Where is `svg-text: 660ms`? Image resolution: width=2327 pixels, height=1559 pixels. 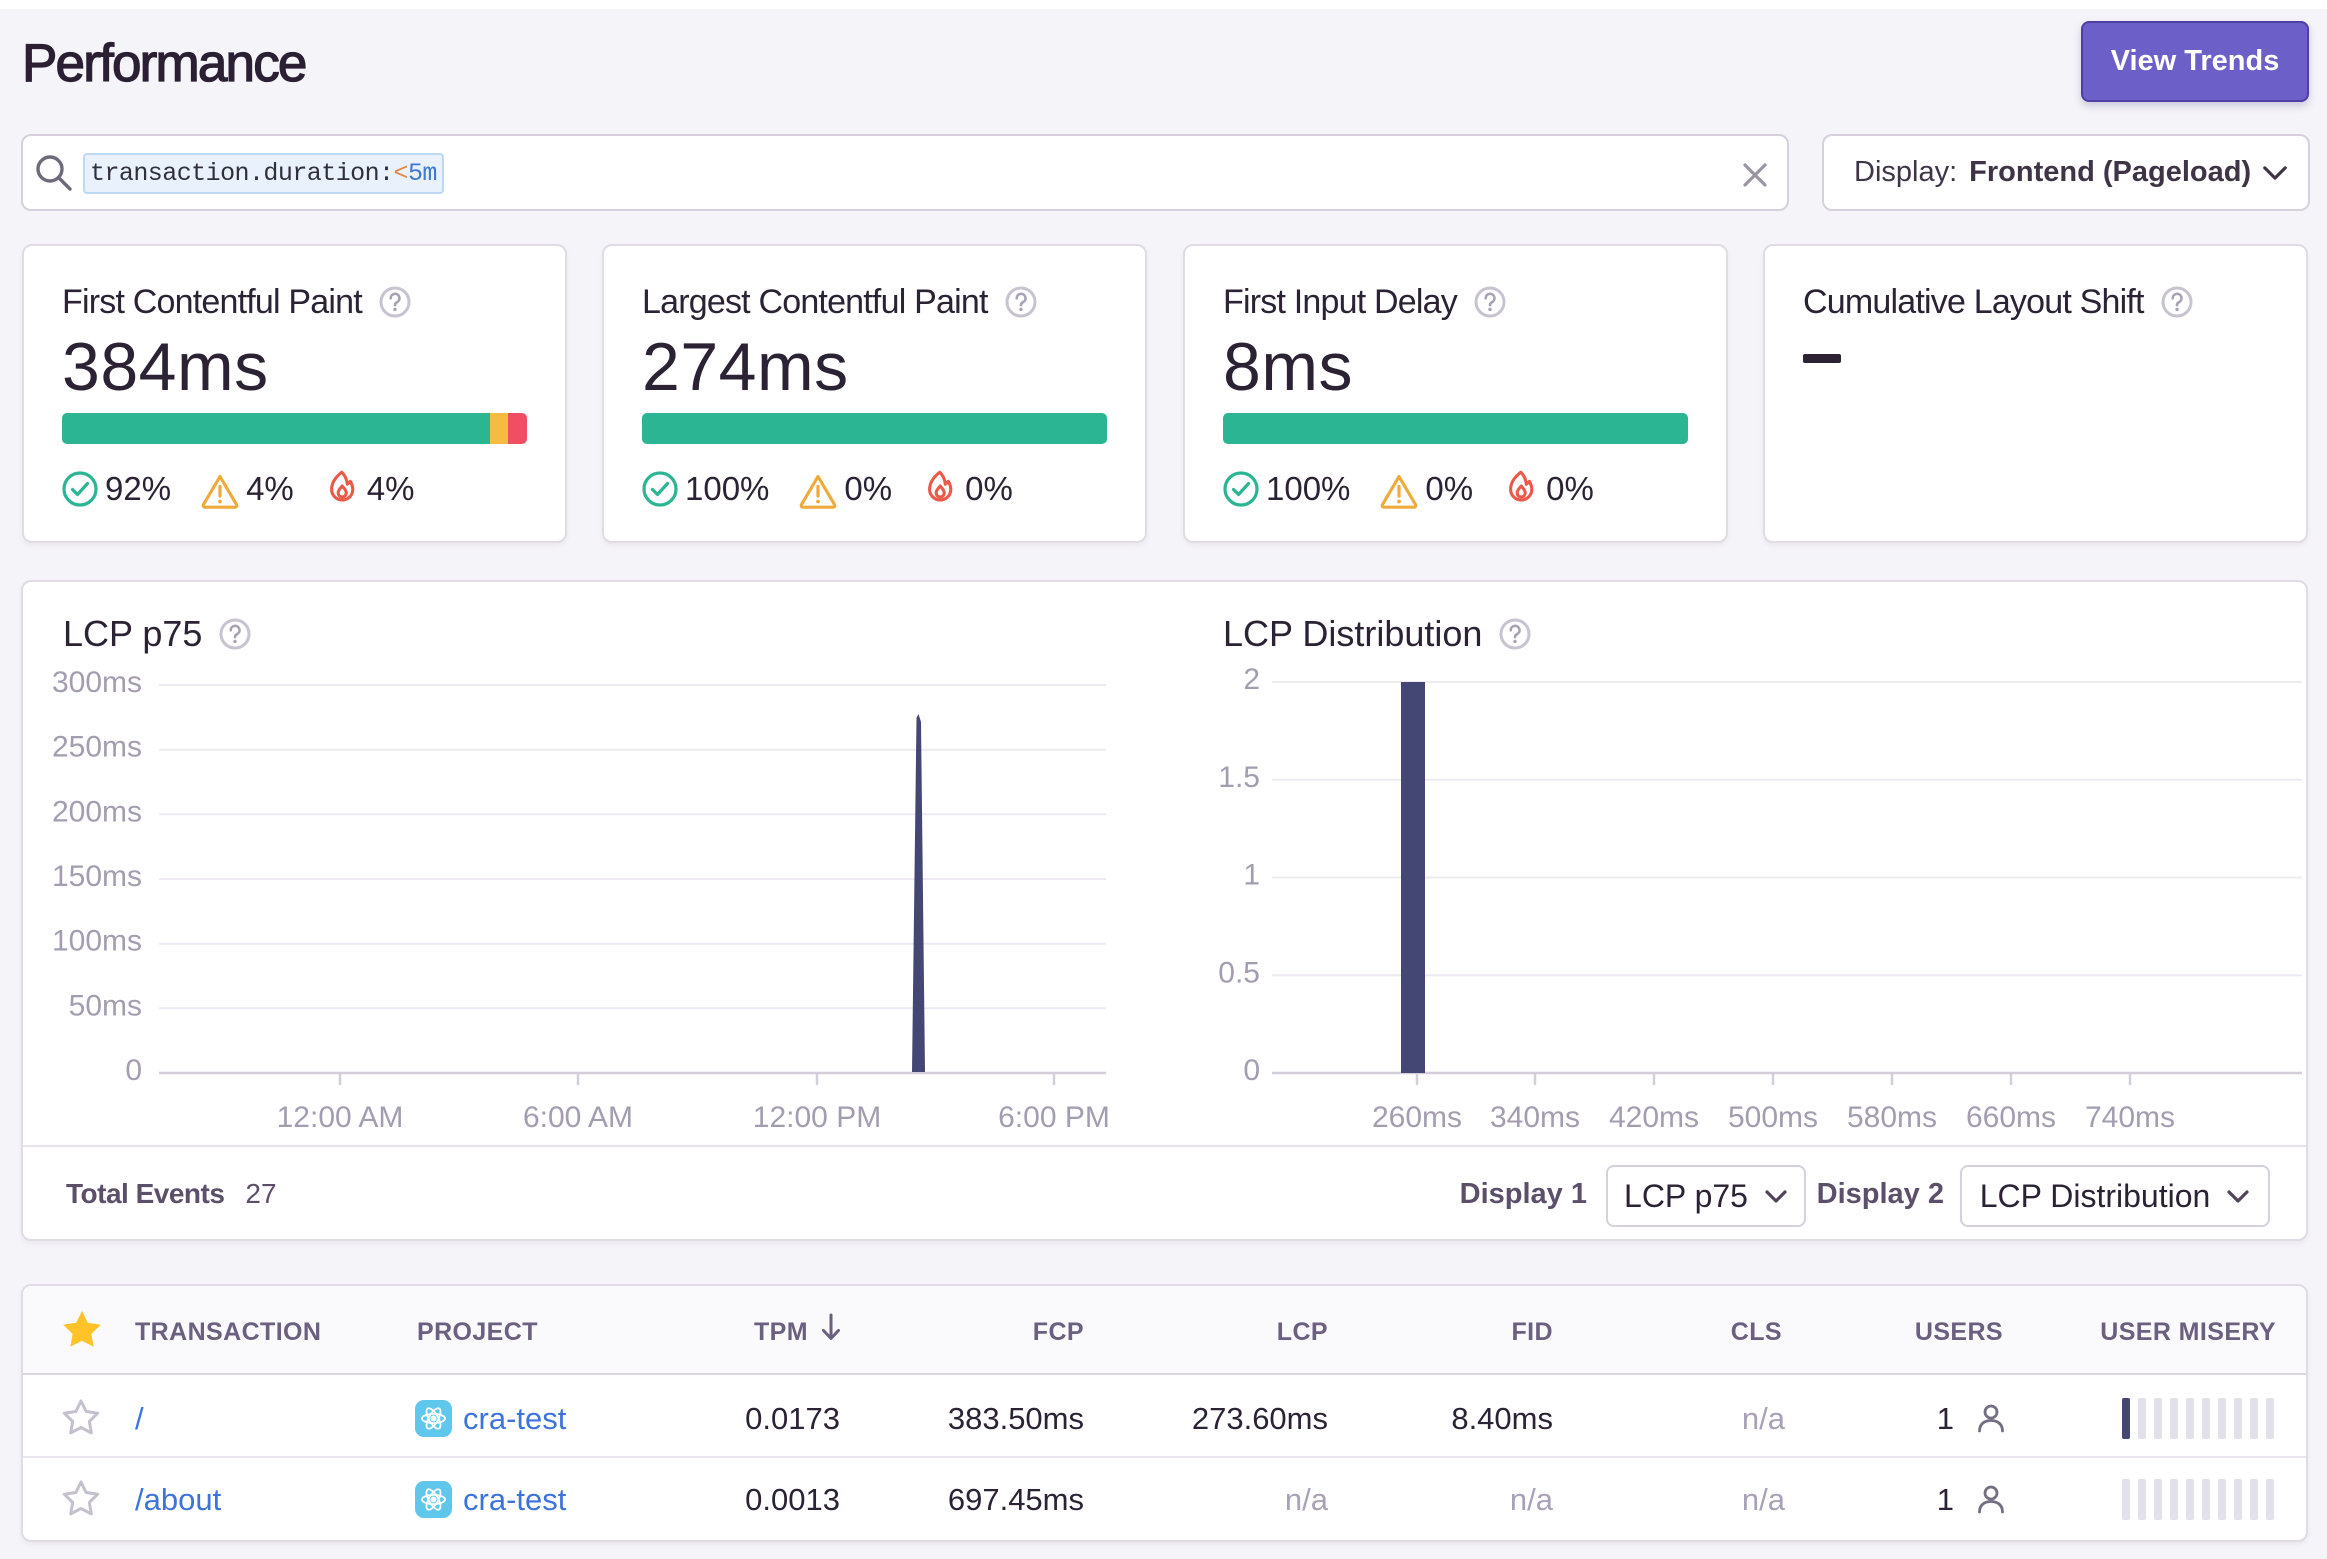
svg-text: 660ms is located at coordinates (2011, 1117).